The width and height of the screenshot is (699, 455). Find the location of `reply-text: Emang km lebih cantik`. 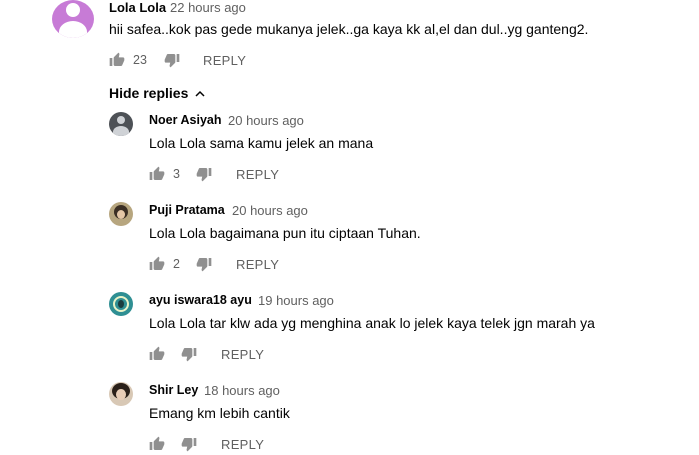

reply-text: Emang km lebih cantik is located at coordinates (219, 413).